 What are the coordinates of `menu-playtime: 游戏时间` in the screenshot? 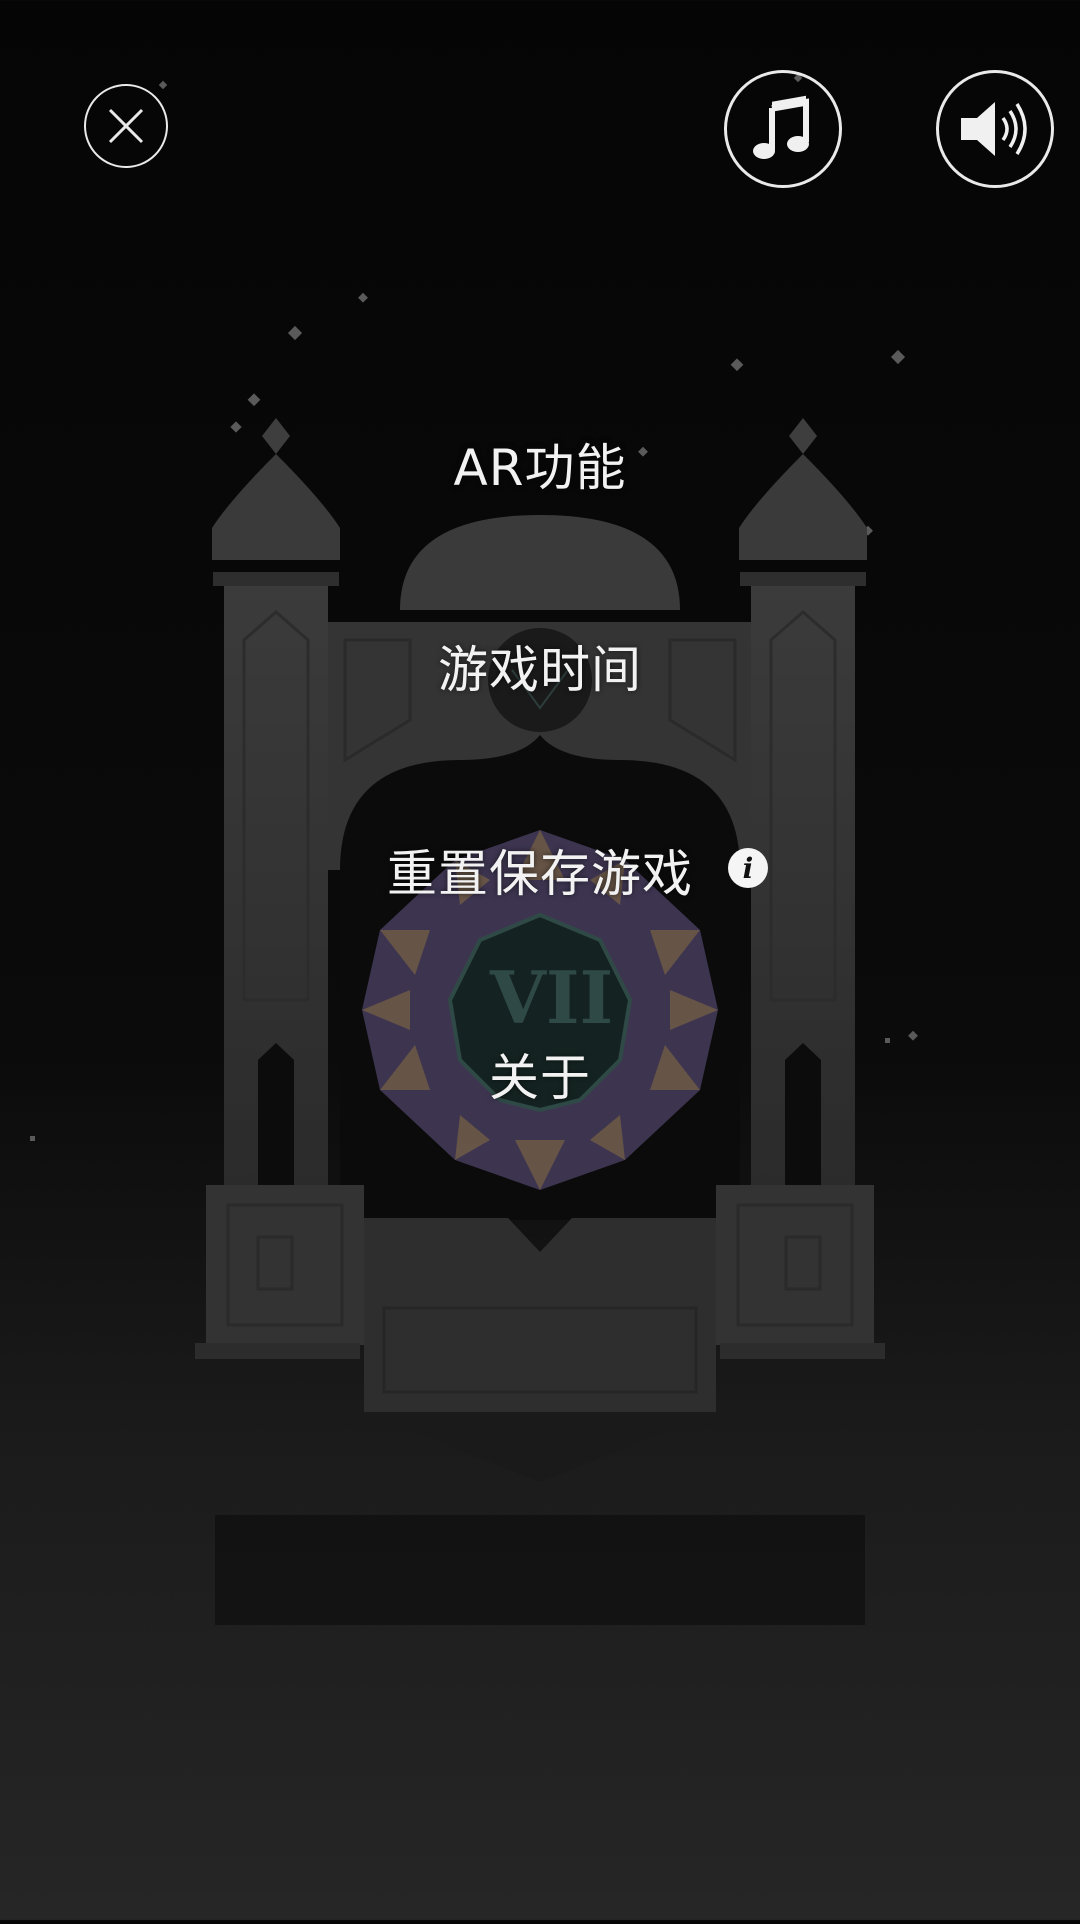 It's located at (540, 666).